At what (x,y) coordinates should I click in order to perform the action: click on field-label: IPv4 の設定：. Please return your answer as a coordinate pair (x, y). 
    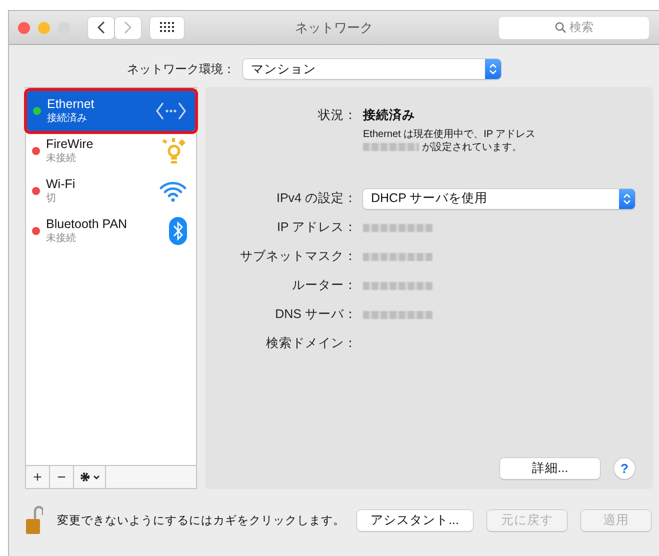
    Looking at the image, I should click on (316, 198).